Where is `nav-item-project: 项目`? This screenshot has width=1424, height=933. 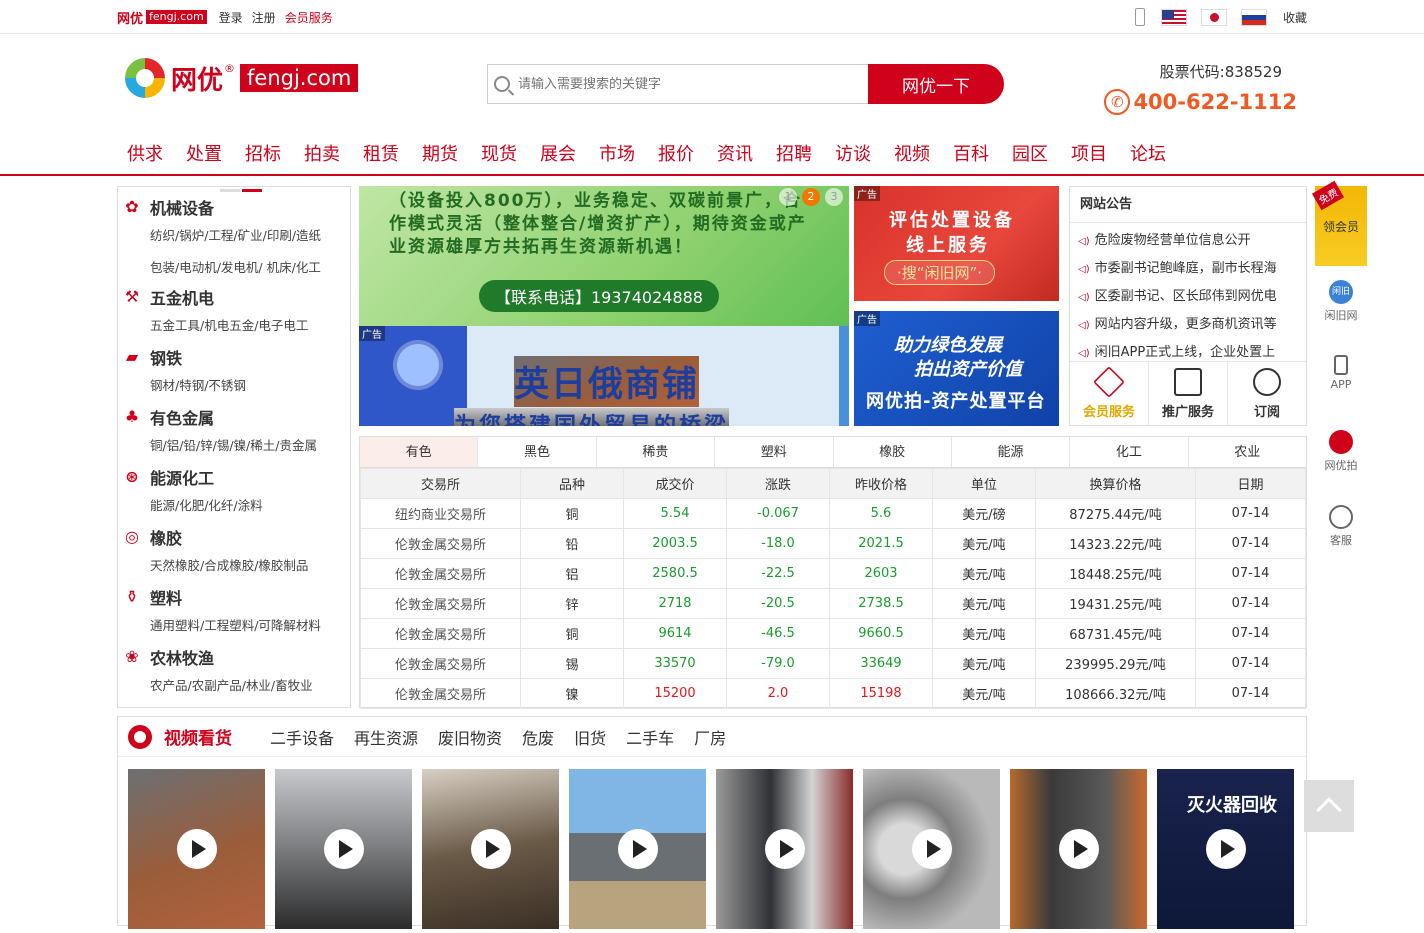
nav-item-project: 项目 is located at coordinates (1089, 155).